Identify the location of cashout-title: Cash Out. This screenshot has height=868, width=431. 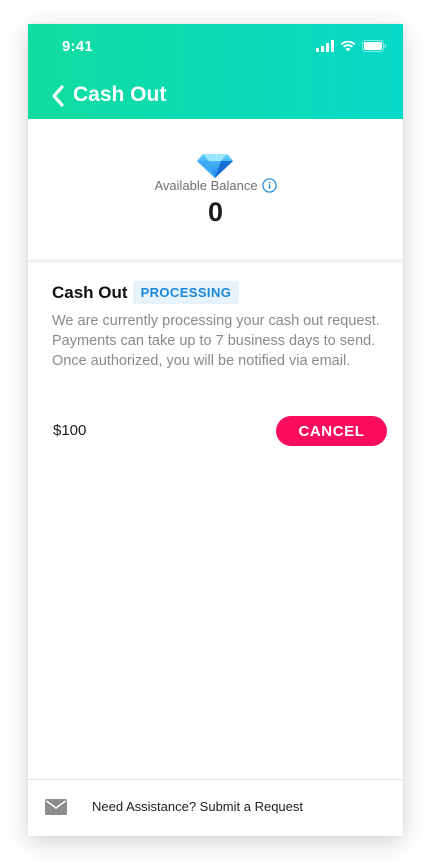
(90, 292).